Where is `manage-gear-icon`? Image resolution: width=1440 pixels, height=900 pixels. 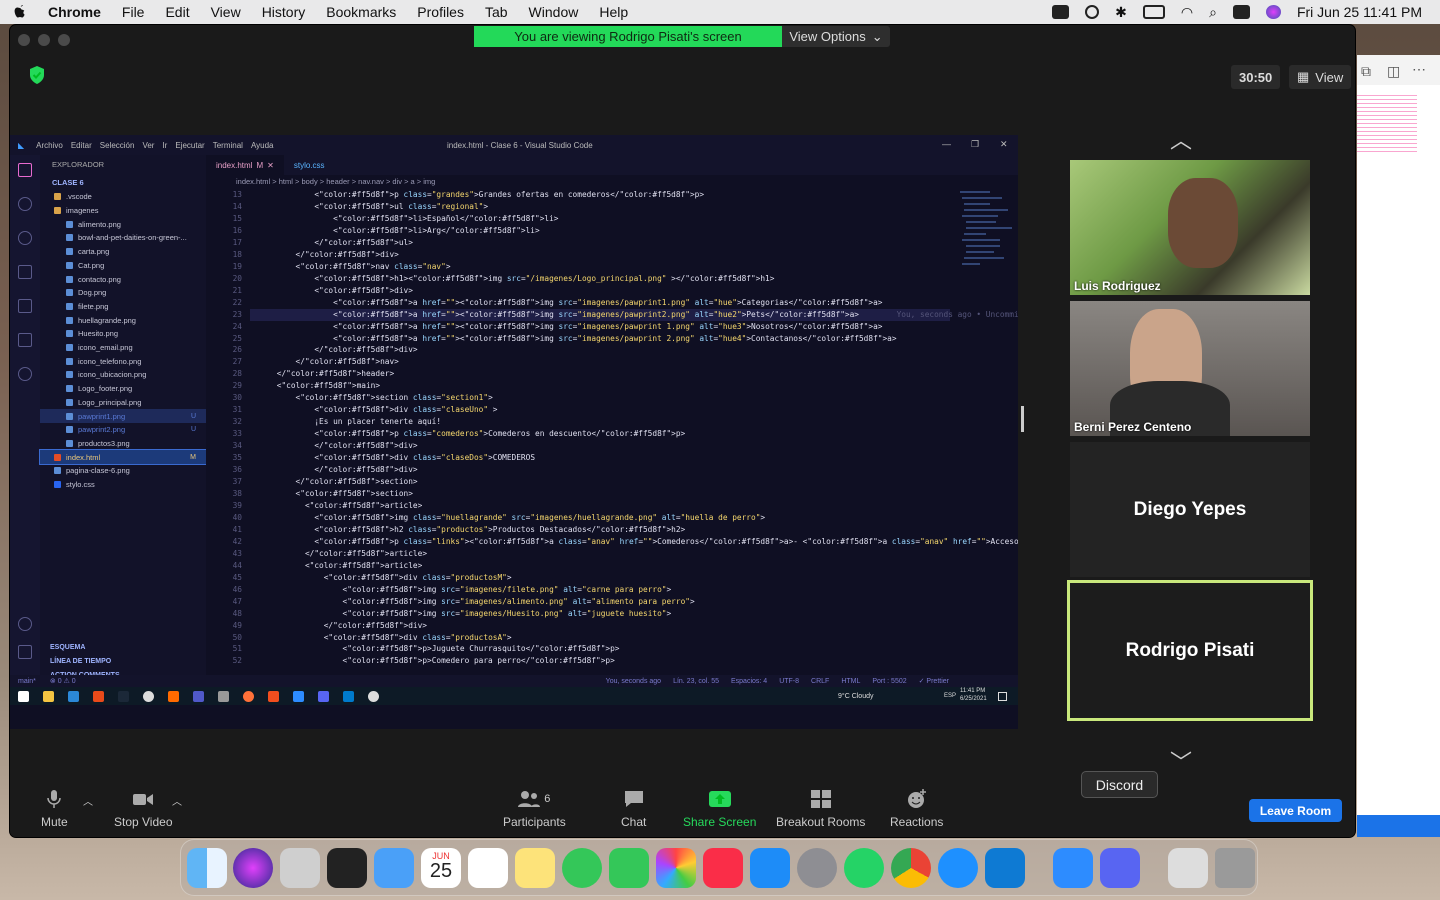 manage-gear-icon is located at coordinates (25, 652).